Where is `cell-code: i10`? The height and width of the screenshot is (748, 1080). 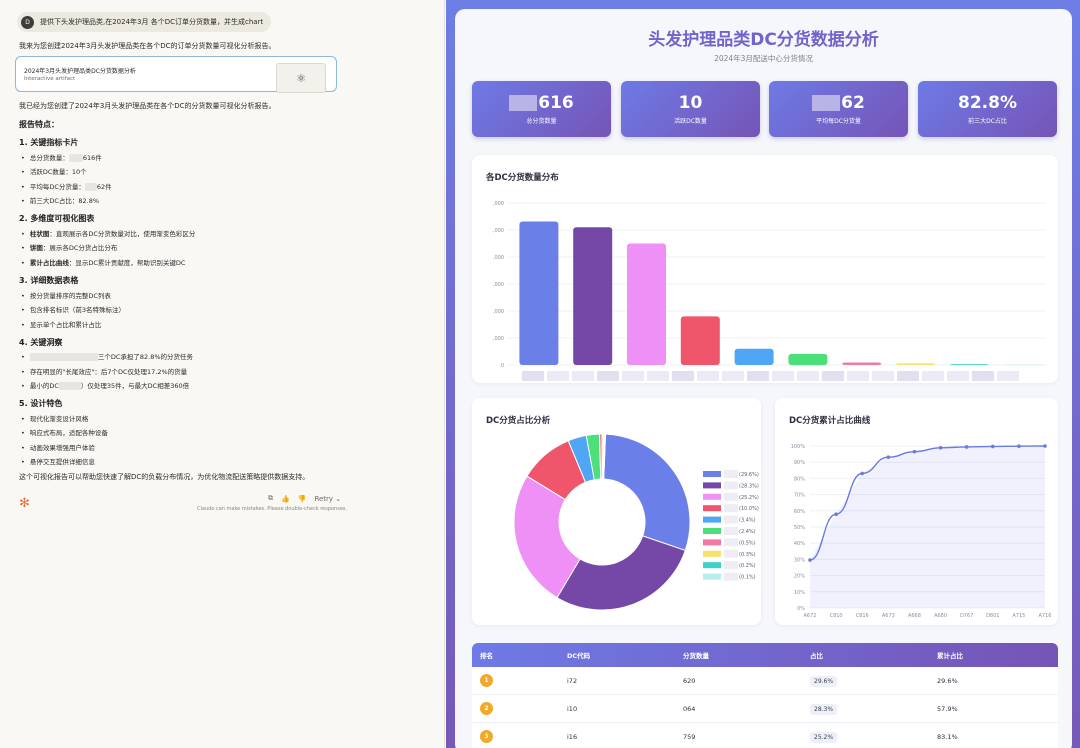
cell-code: i10 is located at coordinates (572, 708).